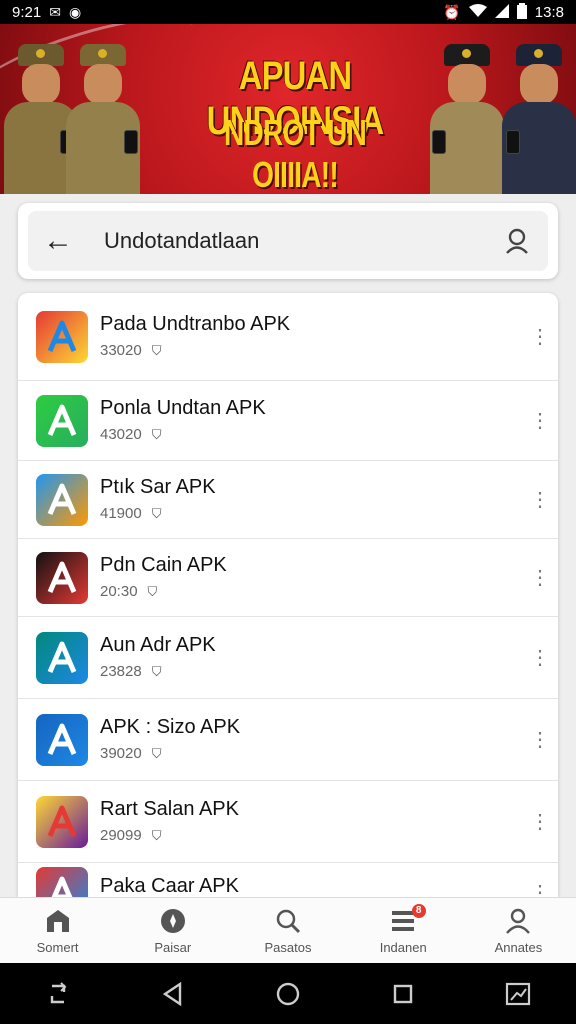 This screenshot has height=1024, width=576. What do you see at coordinates (121, 350) in the screenshot?
I see `app-download-count: 33020` at bounding box center [121, 350].